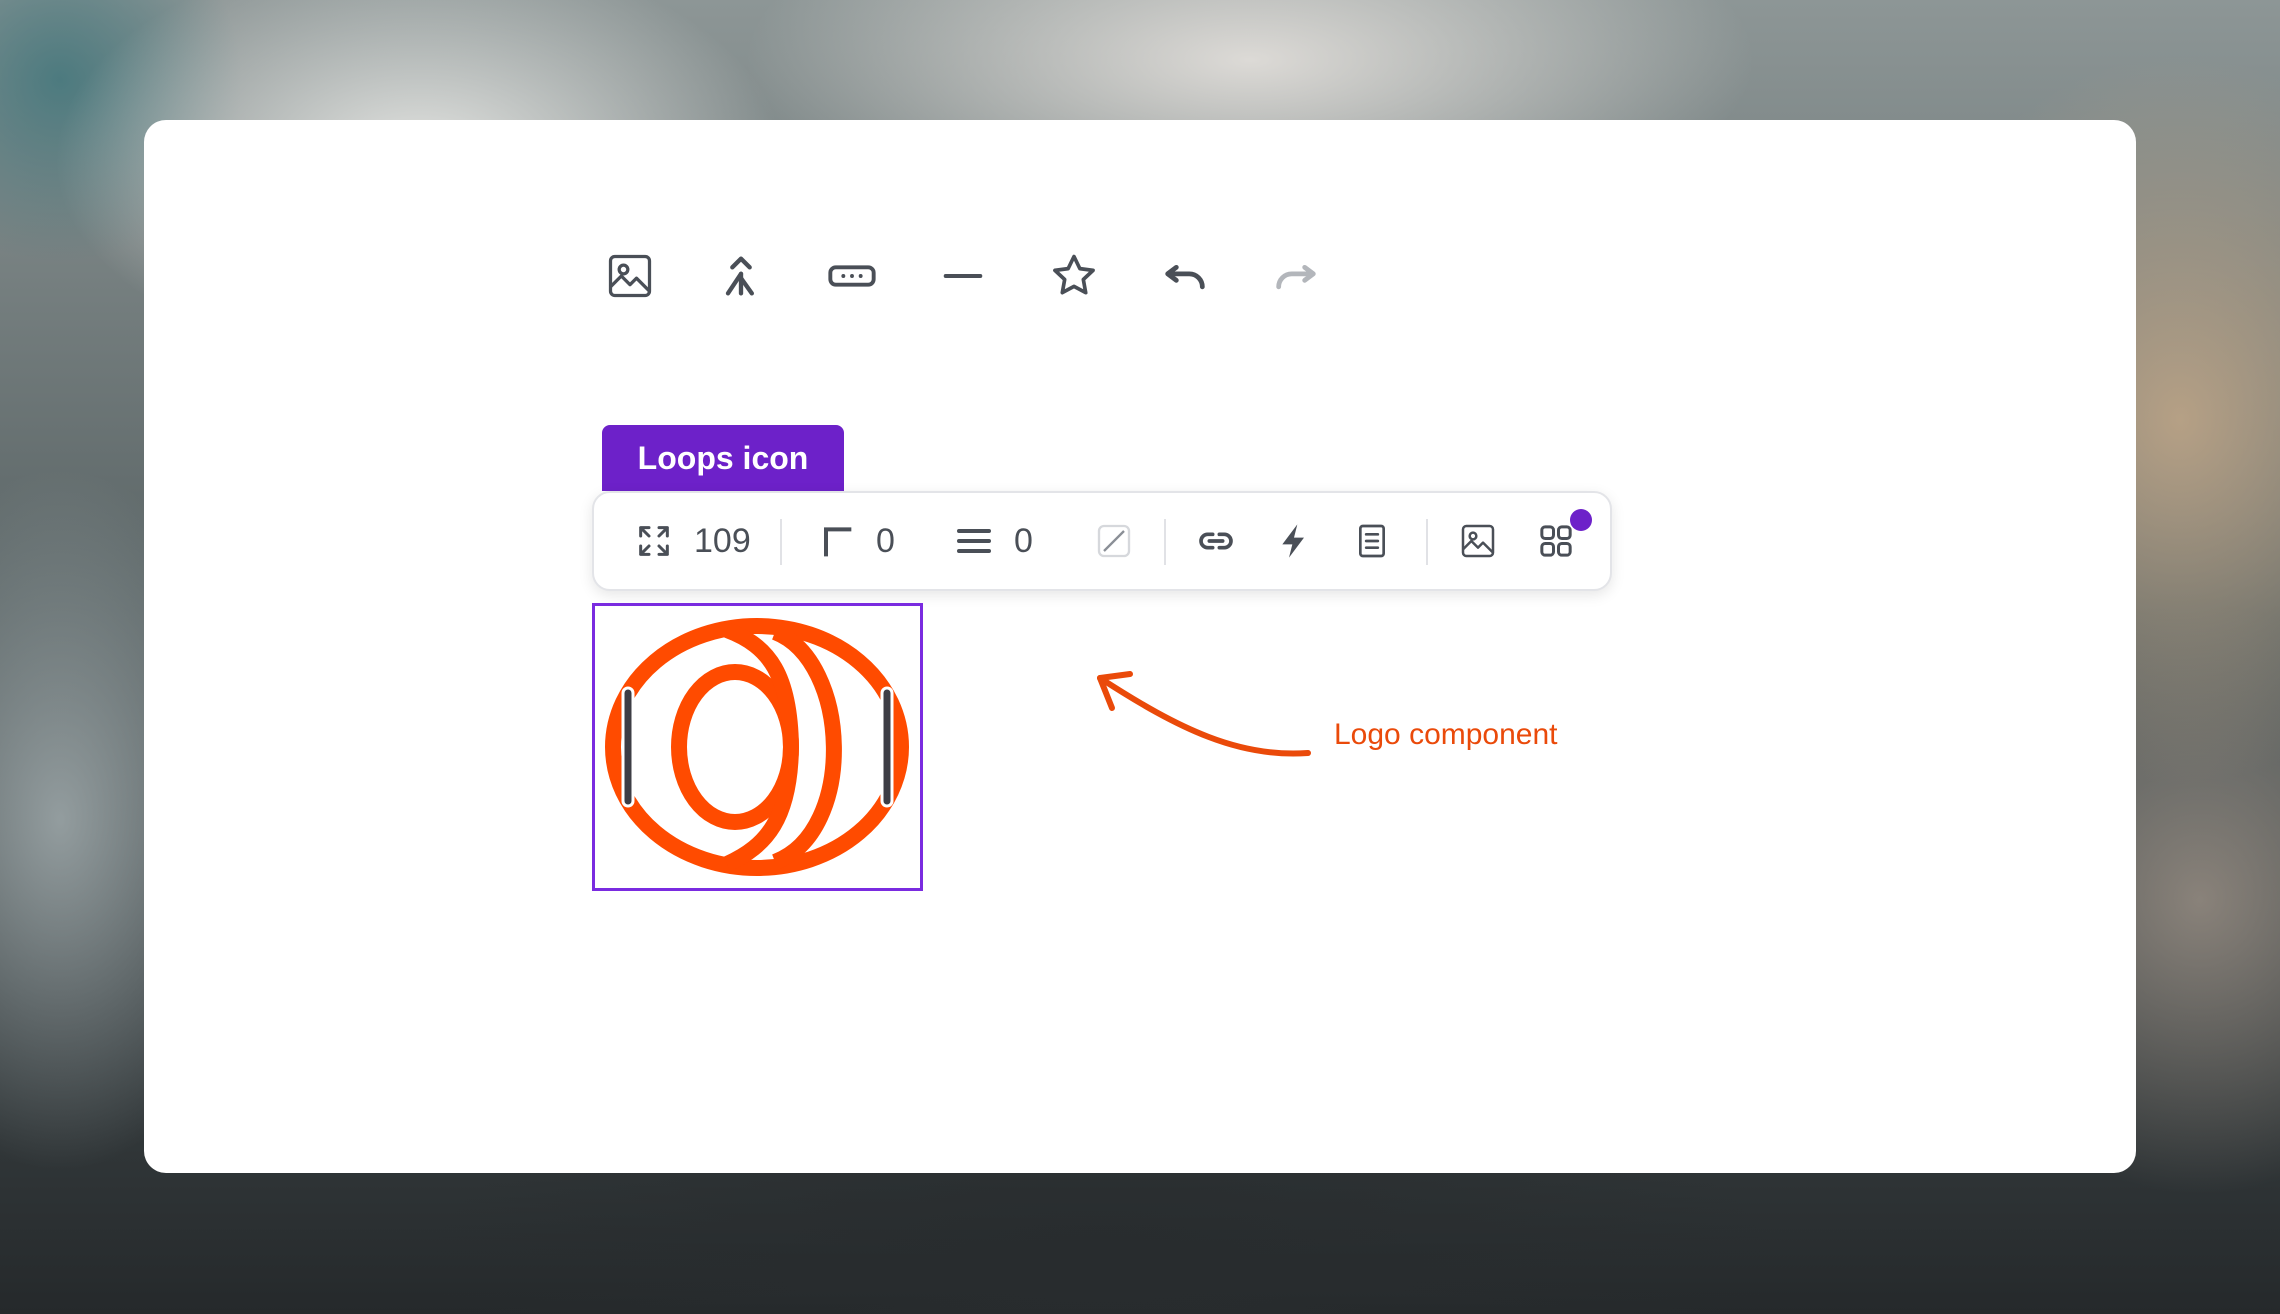 This screenshot has width=2280, height=1314. I want to click on replace-image-button, so click(1478, 541).